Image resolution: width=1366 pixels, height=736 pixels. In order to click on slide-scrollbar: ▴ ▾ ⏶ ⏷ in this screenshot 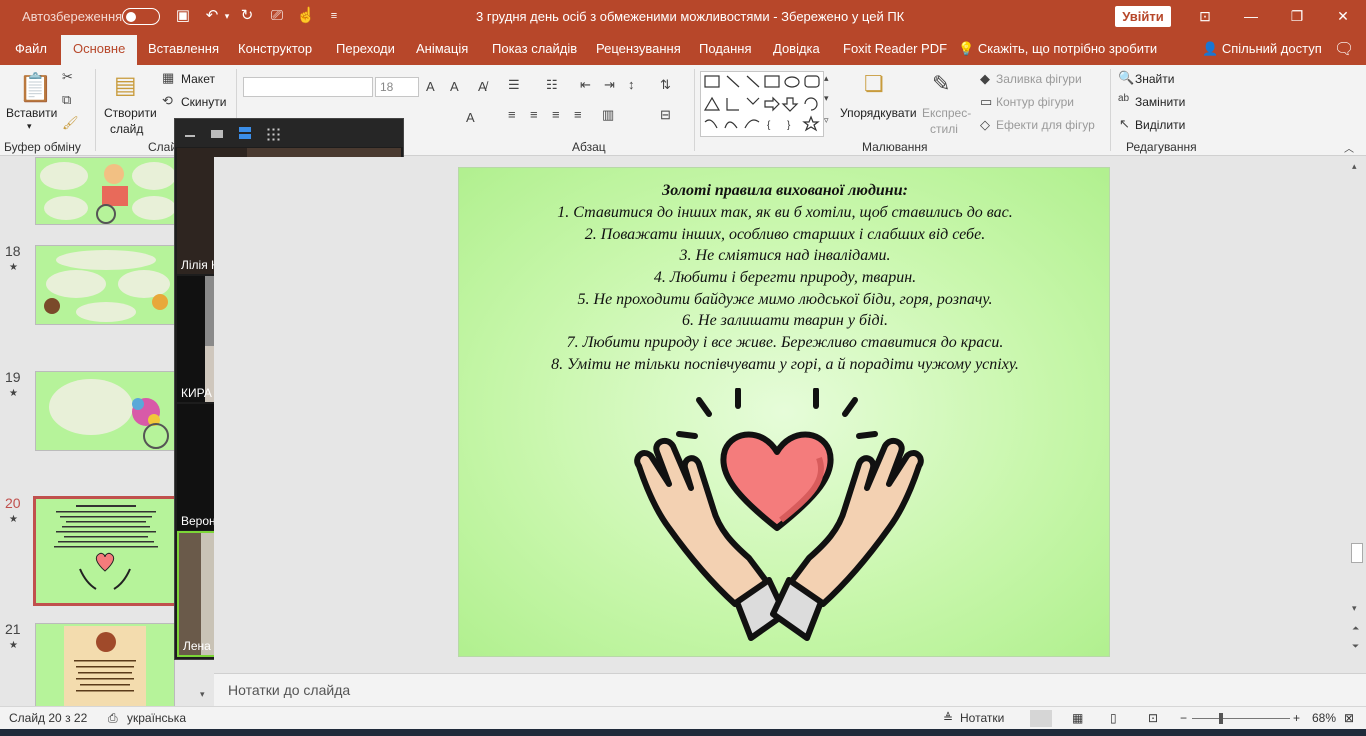, I will do `click(1357, 415)`.